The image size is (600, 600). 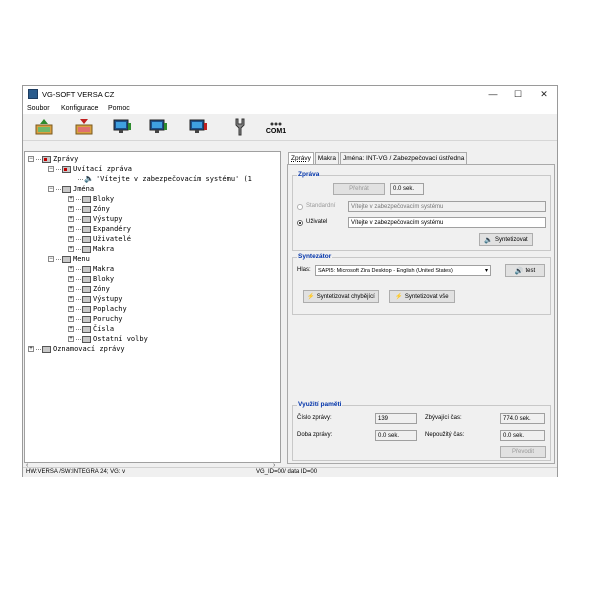 What do you see at coordinates (276, 123) in the screenshot?
I see `com-port-icon` at bounding box center [276, 123].